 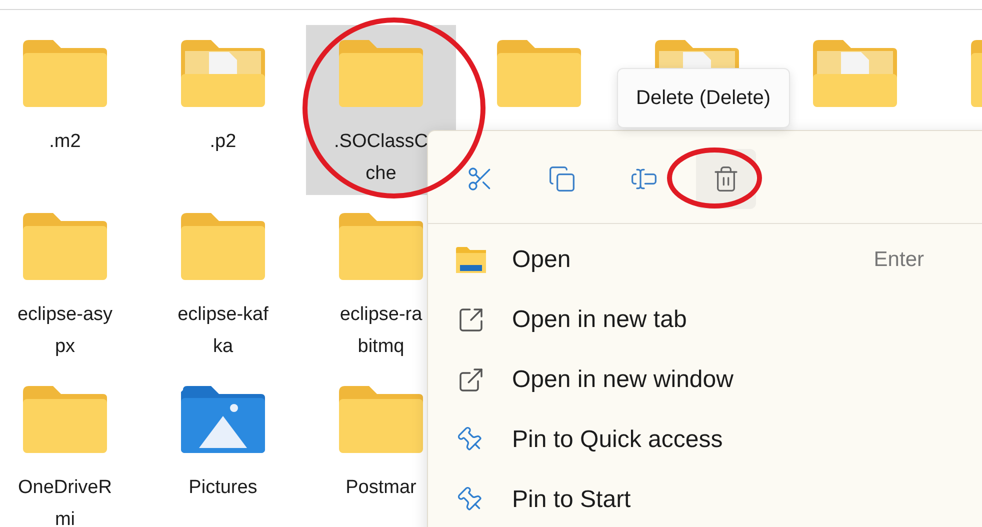 I want to click on folder-item: OneDriveR mi, so click(x=70, y=449).